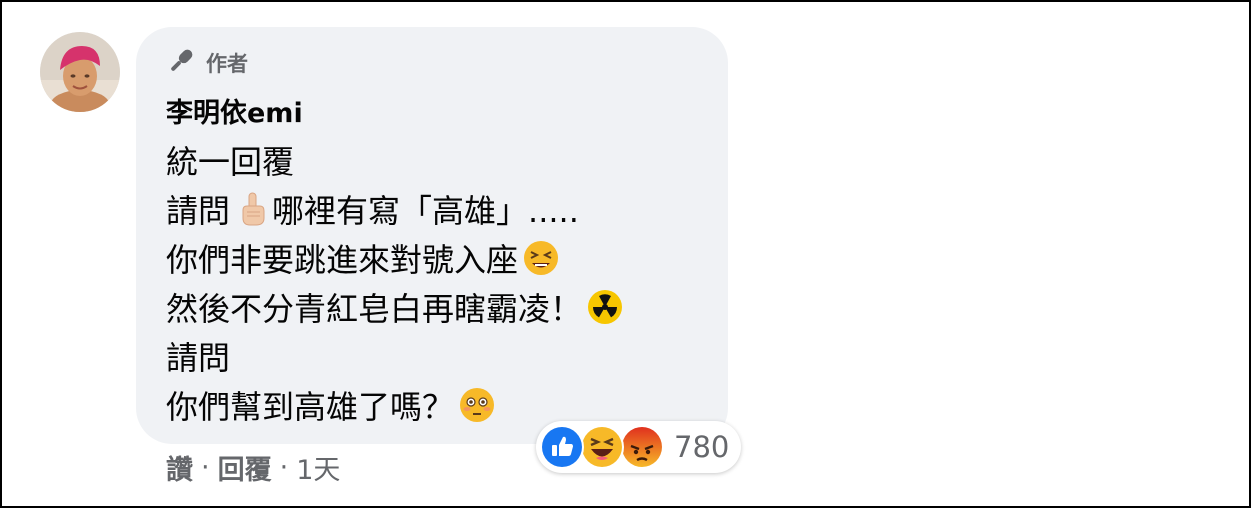 The image size is (1251, 508). What do you see at coordinates (395, 159) in the screenshot?
I see `comment-line: 統一回覆` at bounding box center [395, 159].